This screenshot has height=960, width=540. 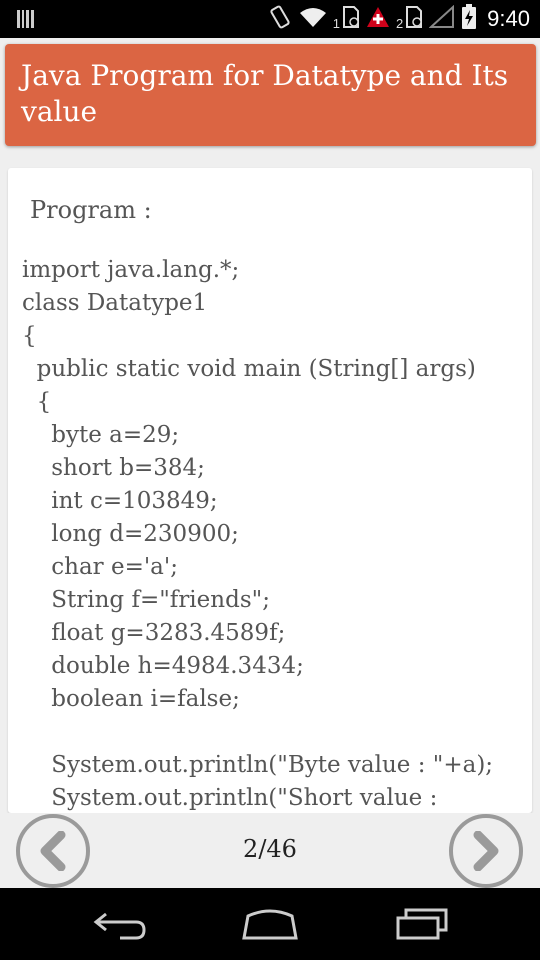 I want to click on code-line: System.out.println("Byte value : "+a);, so click(x=258, y=765).